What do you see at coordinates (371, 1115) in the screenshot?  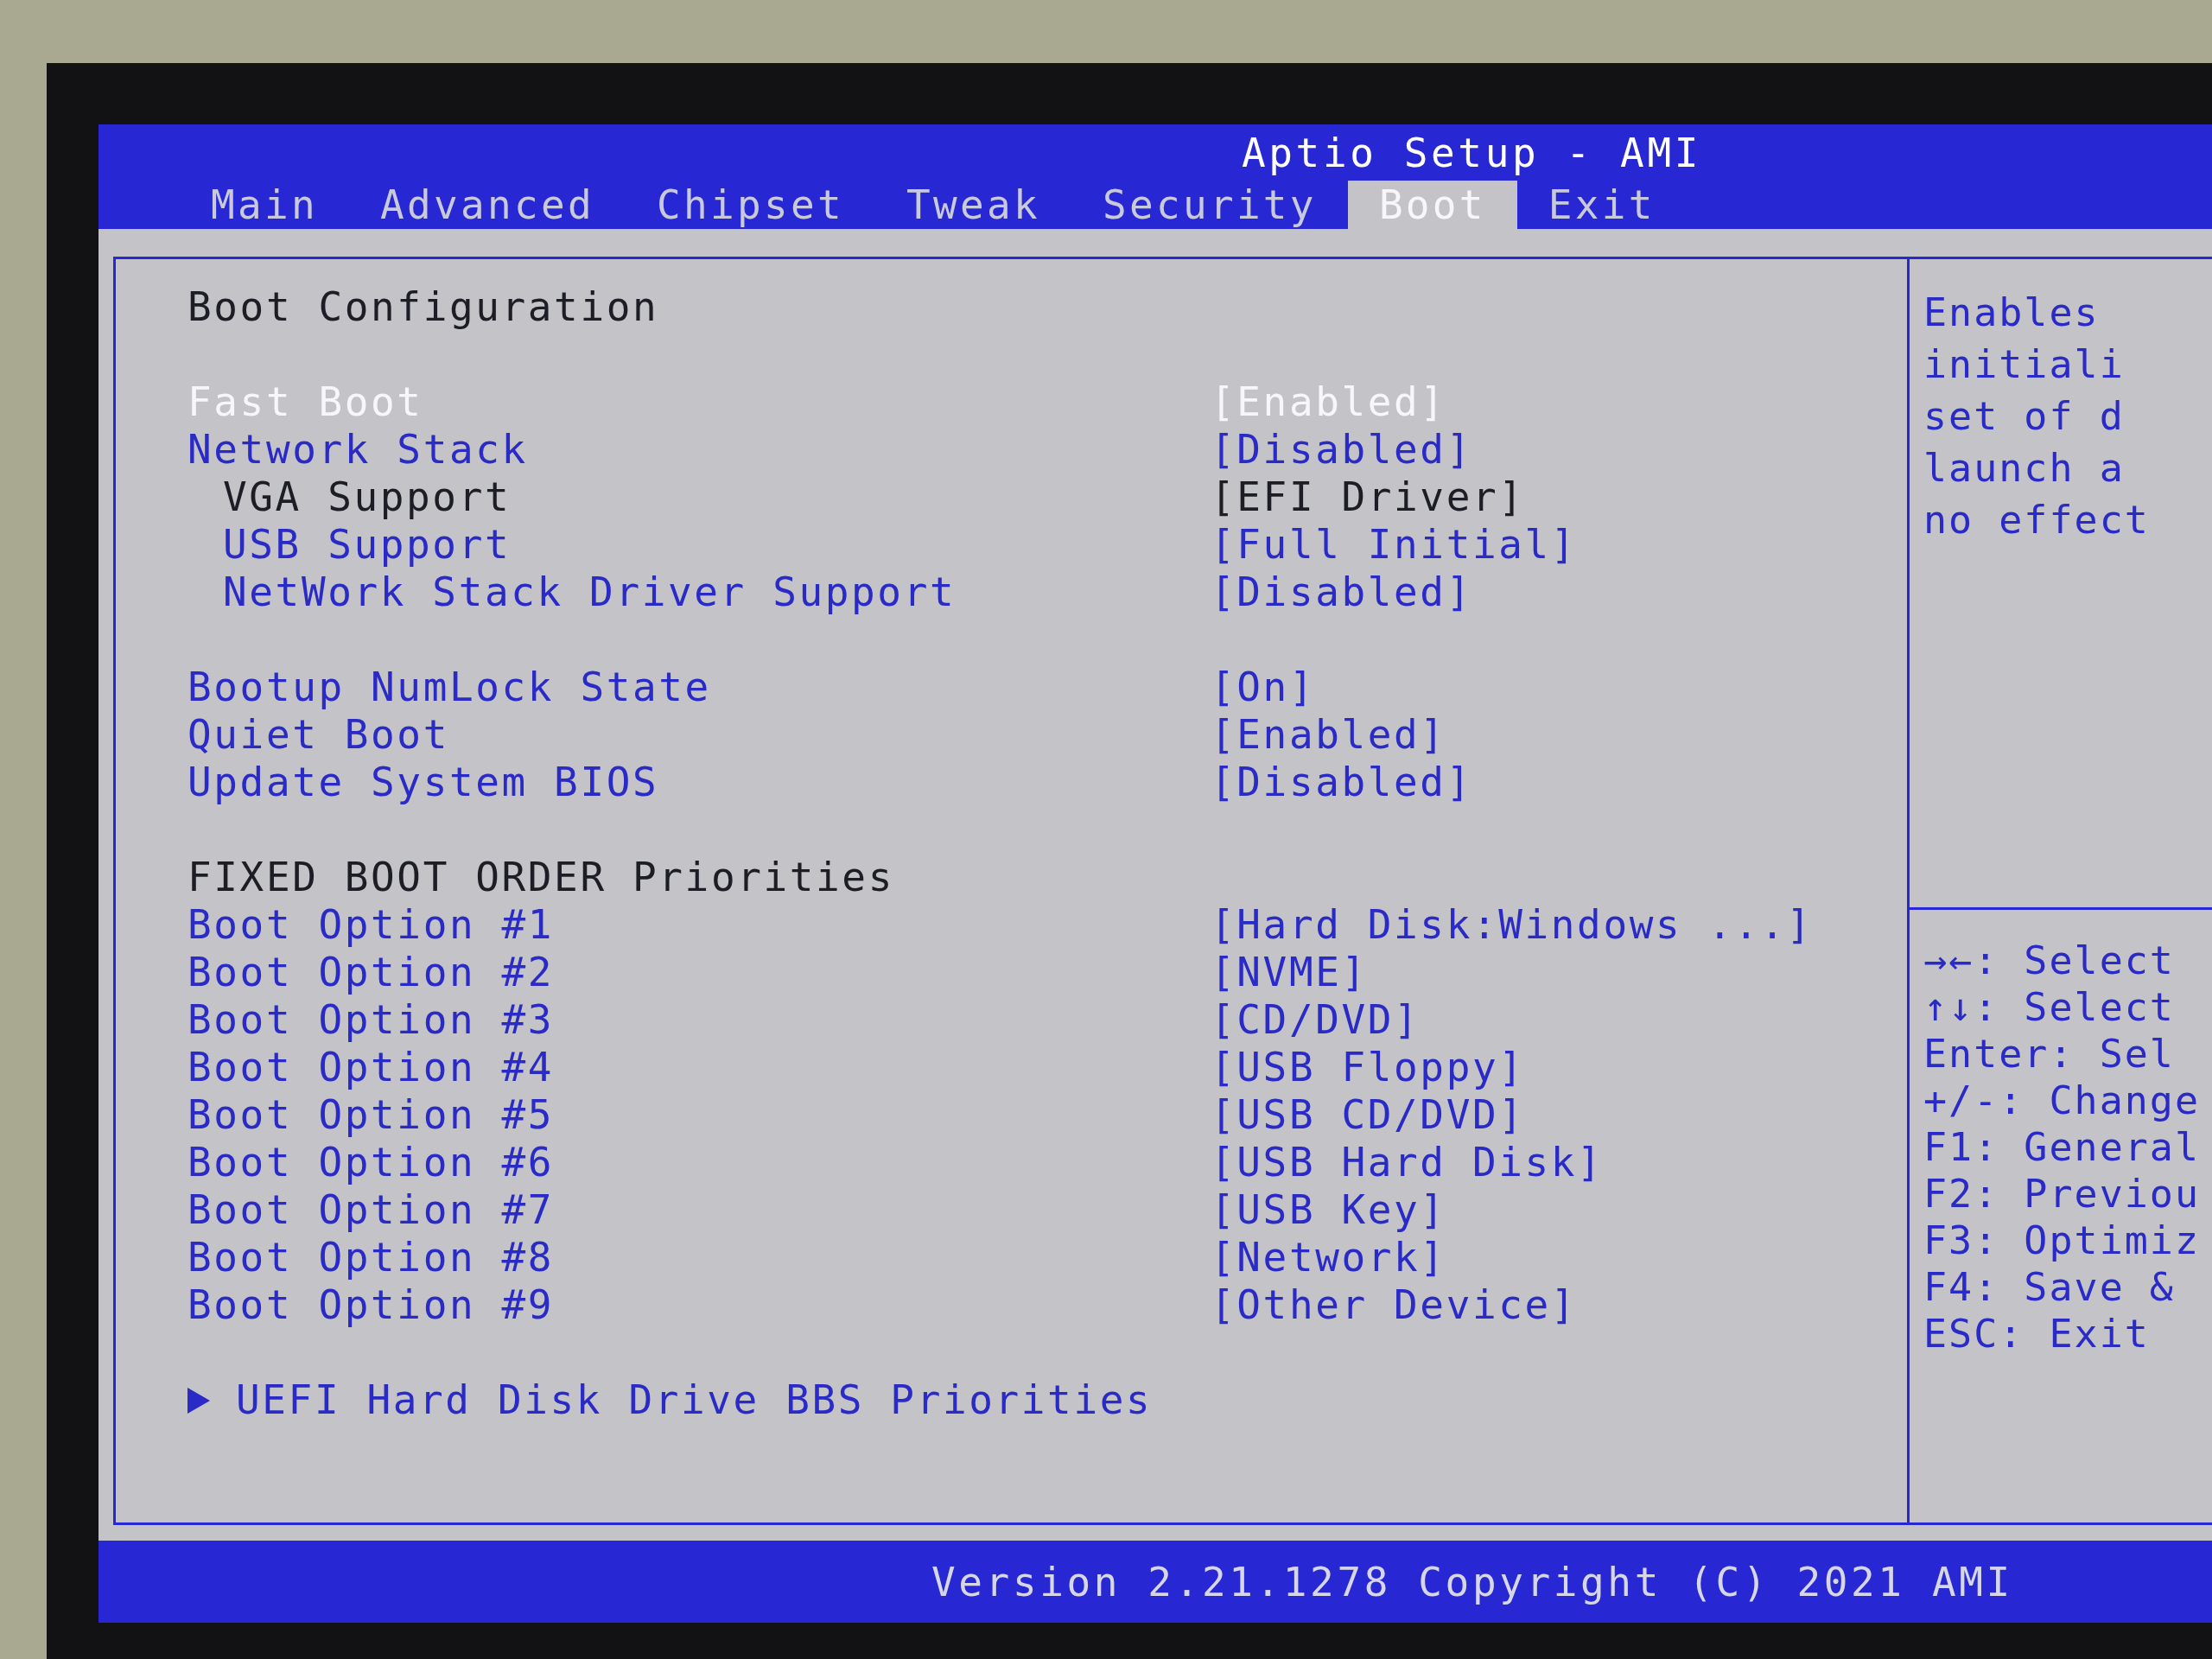 I see `setting-label: Boot Option #5` at bounding box center [371, 1115].